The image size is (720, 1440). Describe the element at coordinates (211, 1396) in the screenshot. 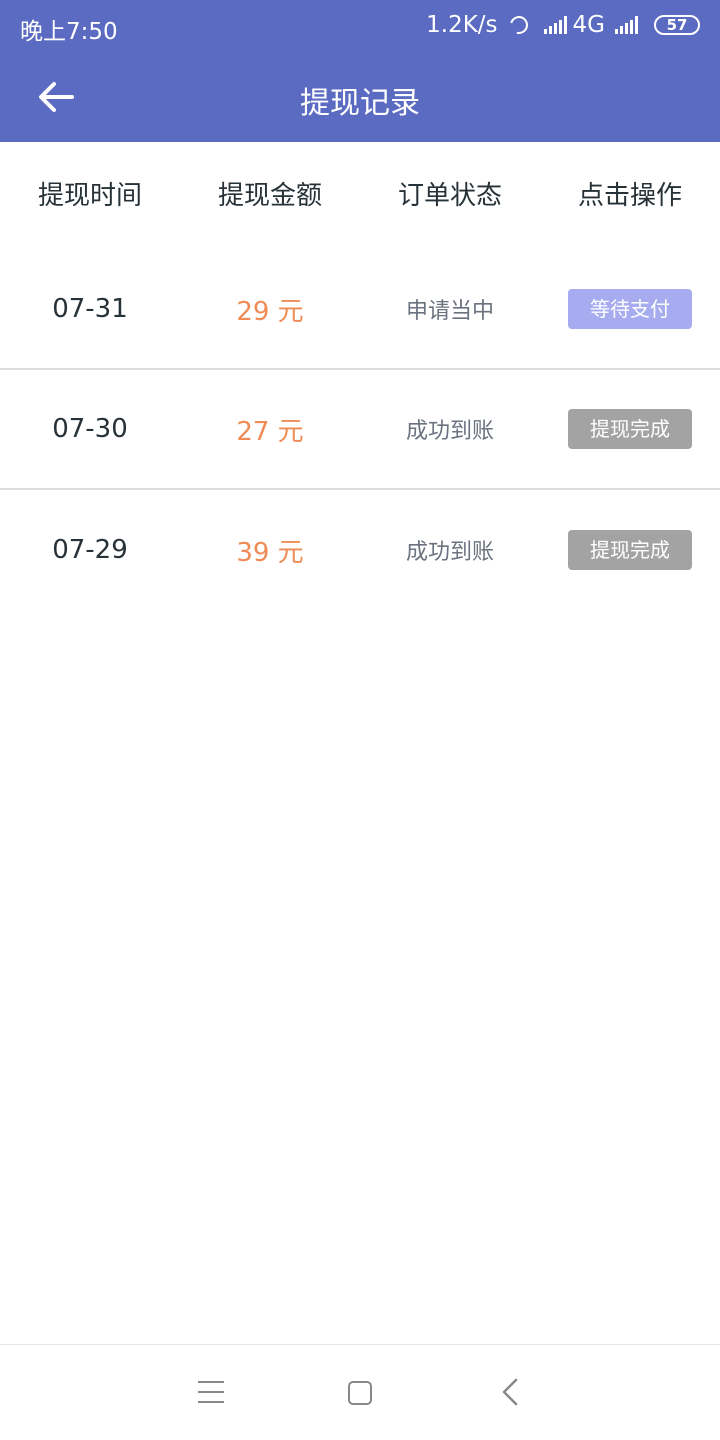

I see `menu-icon` at that location.